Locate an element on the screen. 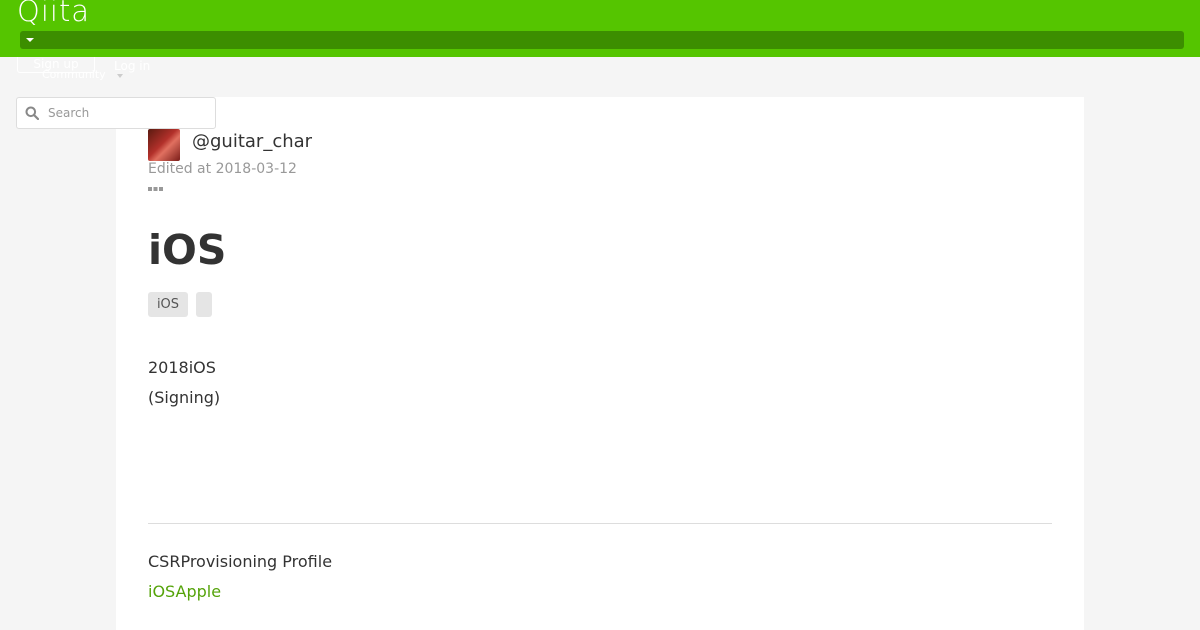 The height and width of the screenshot is (630, 1200). section-divider is located at coordinates (600, 523).